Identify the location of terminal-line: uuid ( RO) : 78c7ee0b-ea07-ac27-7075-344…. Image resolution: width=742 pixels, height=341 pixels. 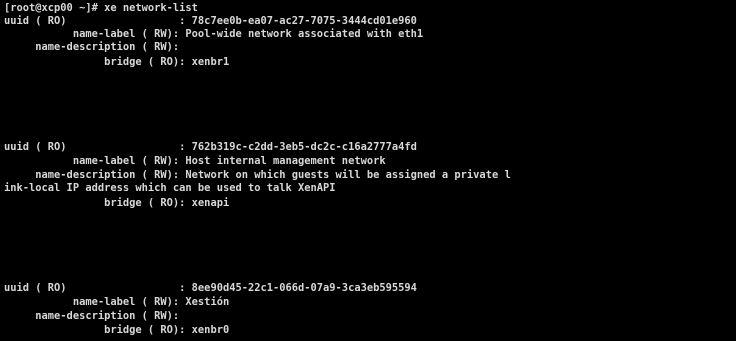
(210, 21).